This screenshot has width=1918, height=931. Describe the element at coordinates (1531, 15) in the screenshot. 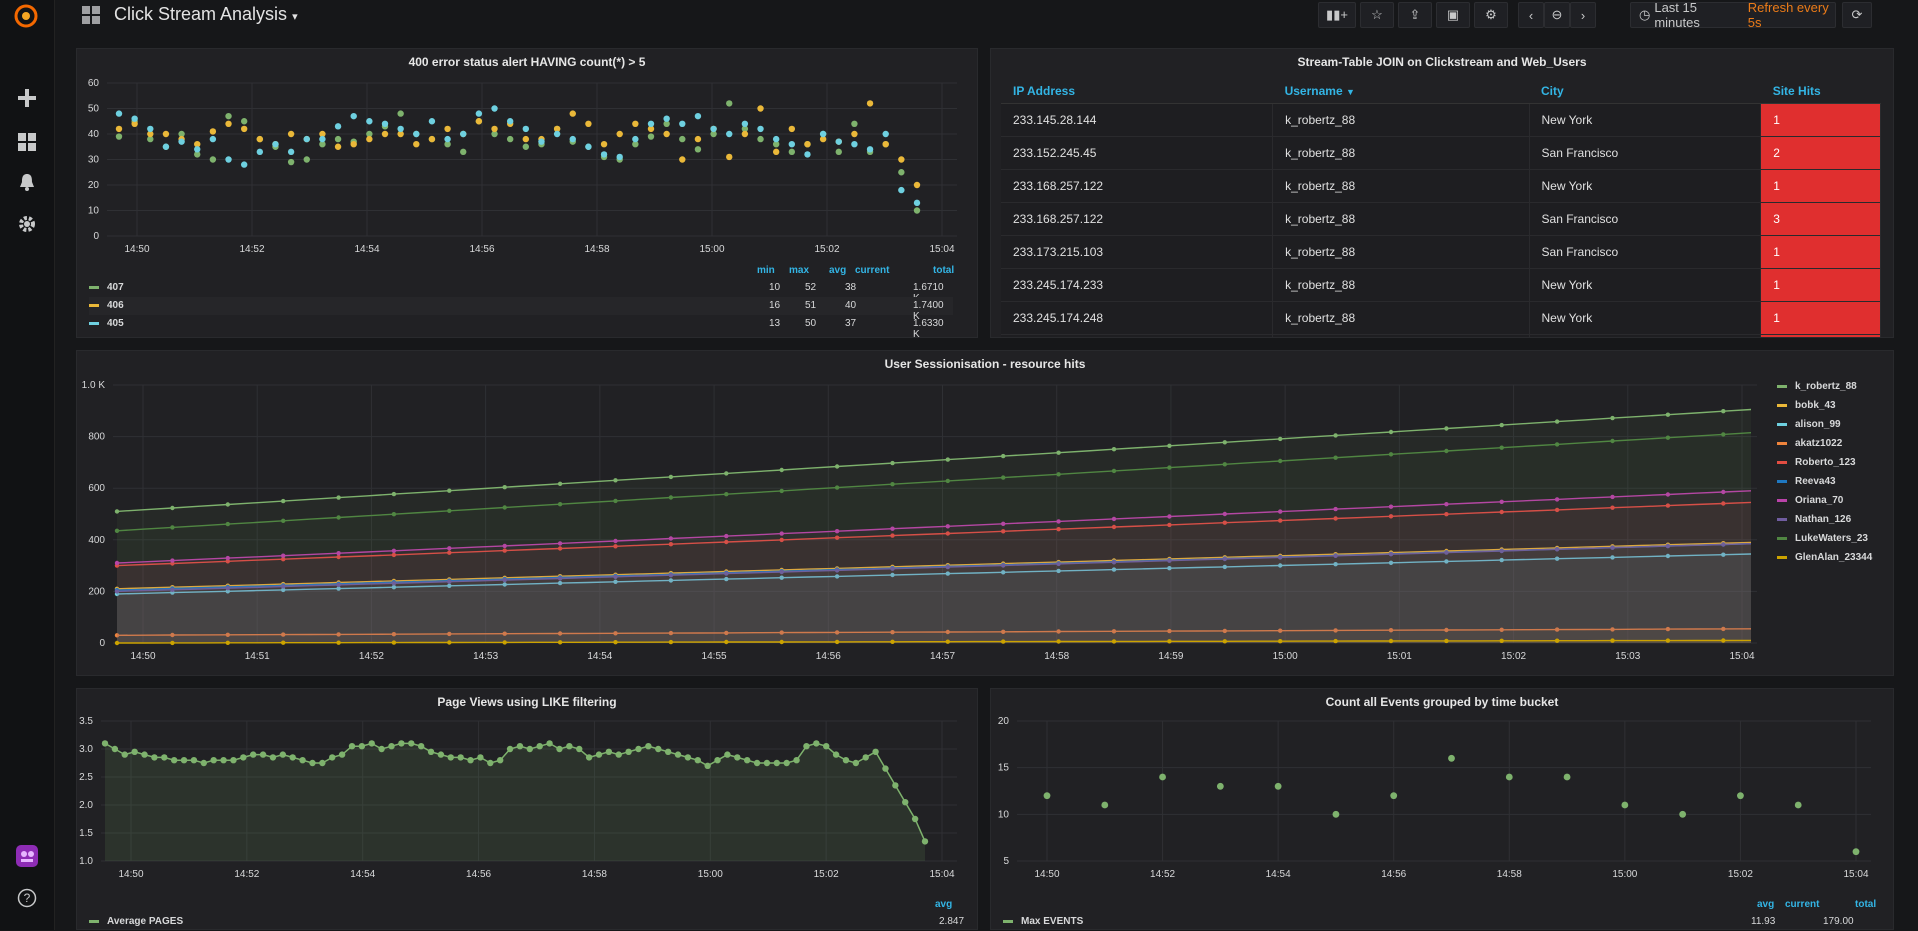

I see `time-back-button: ‹` at that location.